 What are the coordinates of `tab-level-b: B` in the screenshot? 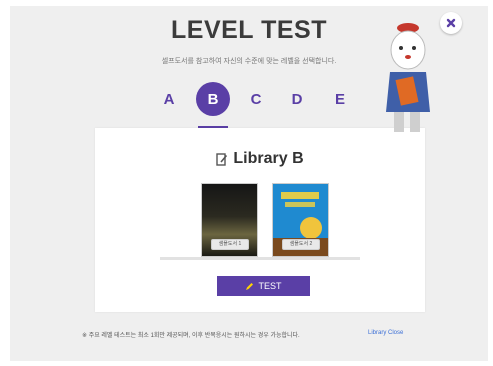 It's located at (213, 99).